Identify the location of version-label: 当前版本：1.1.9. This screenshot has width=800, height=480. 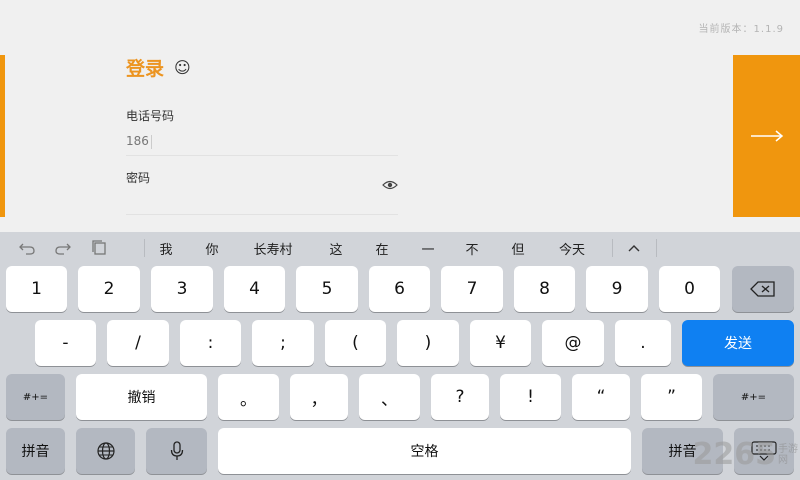
(741, 29).